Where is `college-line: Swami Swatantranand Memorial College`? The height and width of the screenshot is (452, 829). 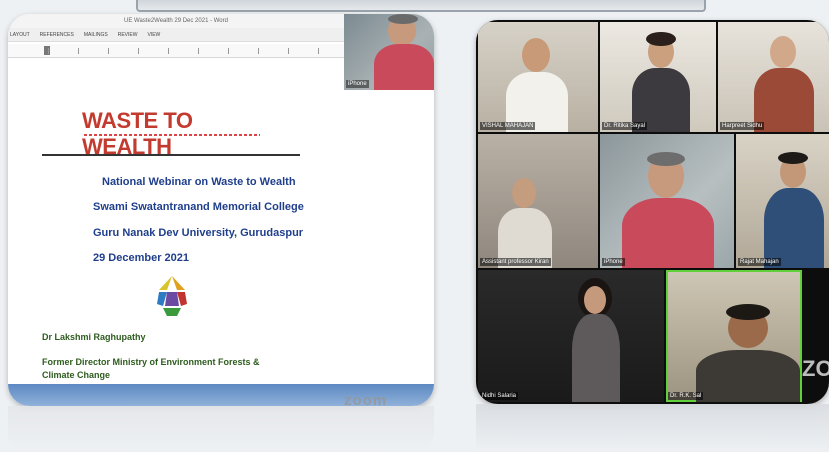
college-line: Swami Swatantranand Memorial College is located at coordinates (198, 207).